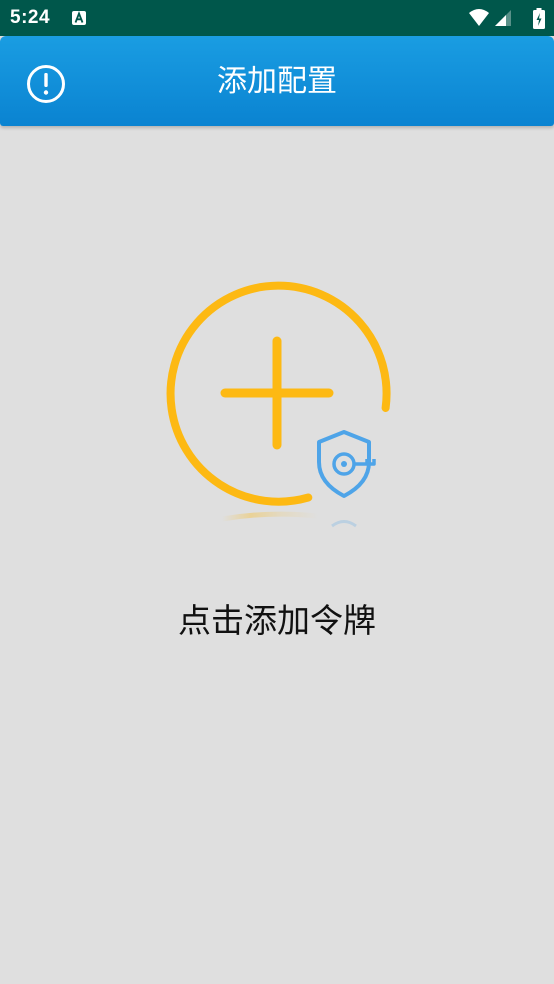 Image resolution: width=554 pixels, height=984 pixels. Describe the element at coordinates (346, 464) in the screenshot. I see `shield-key-icon` at that location.